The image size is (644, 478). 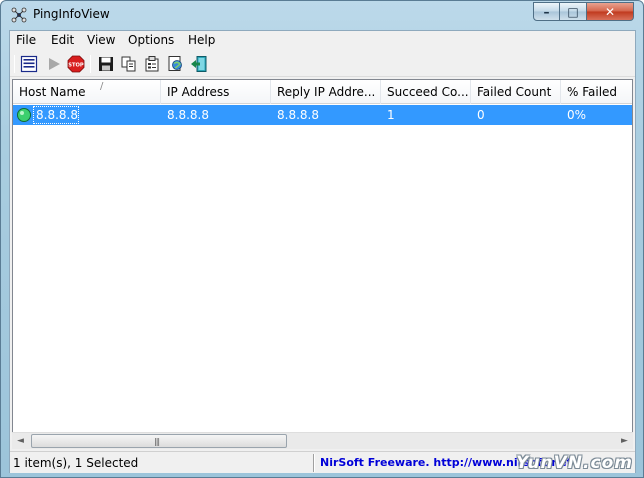 I want to click on html-report-icon, so click(x=175, y=63).